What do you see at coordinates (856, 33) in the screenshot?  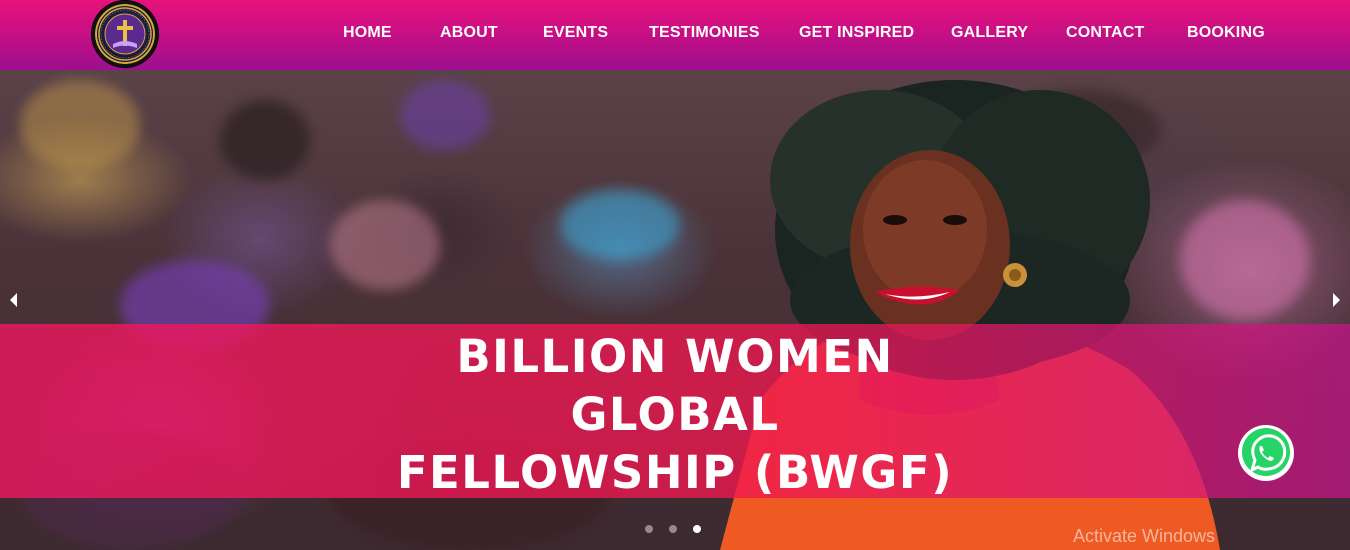 I see `nav-item-get-inspired: GET INSPIRED` at bounding box center [856, 33].